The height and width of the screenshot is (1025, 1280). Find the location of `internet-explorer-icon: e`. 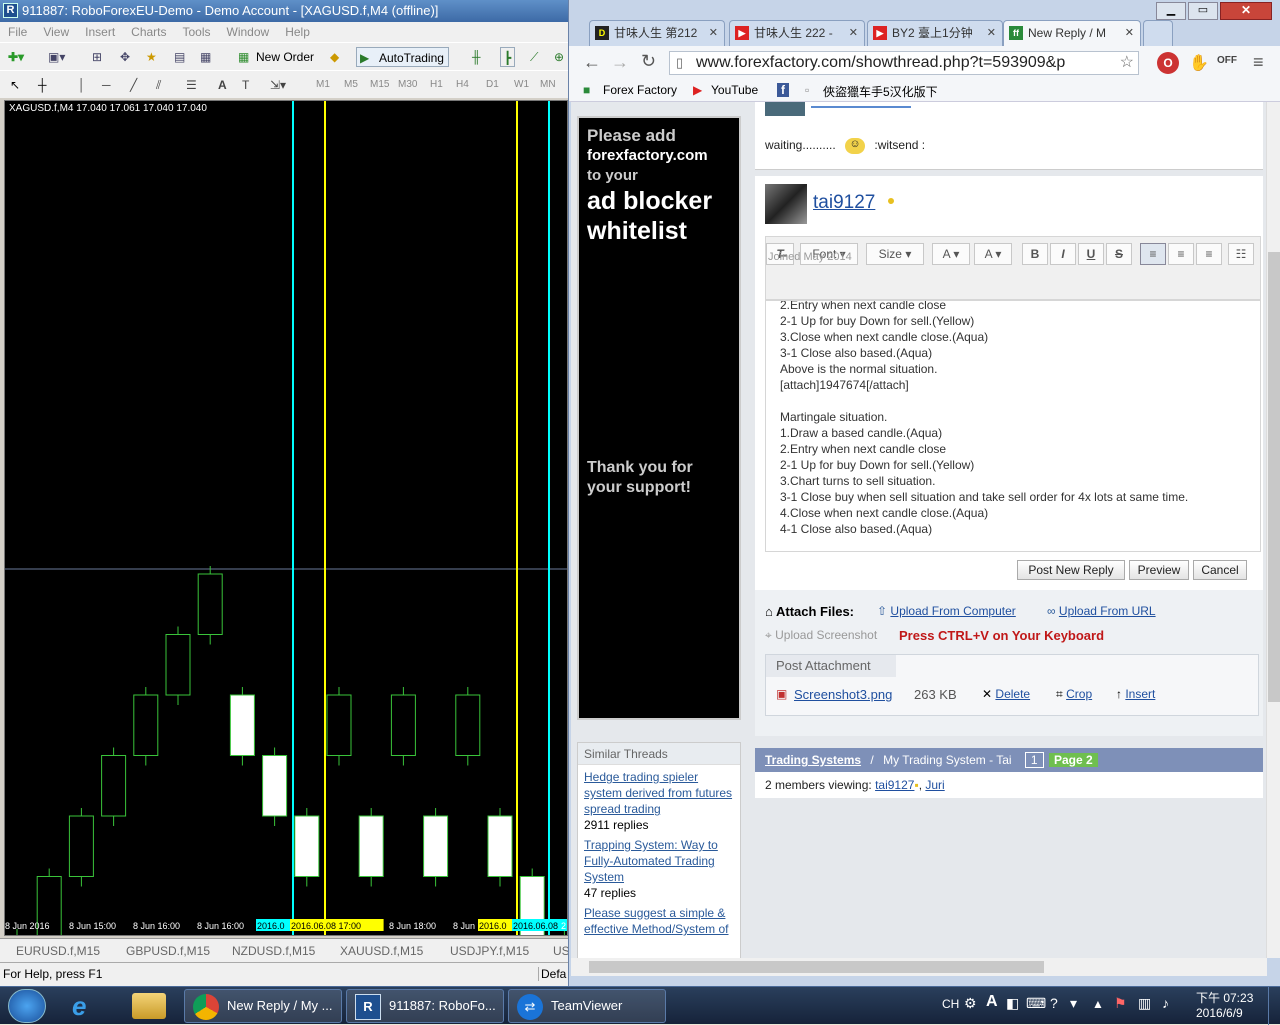

internet-explorer-icon: e is located at coordinates (79, 1006).